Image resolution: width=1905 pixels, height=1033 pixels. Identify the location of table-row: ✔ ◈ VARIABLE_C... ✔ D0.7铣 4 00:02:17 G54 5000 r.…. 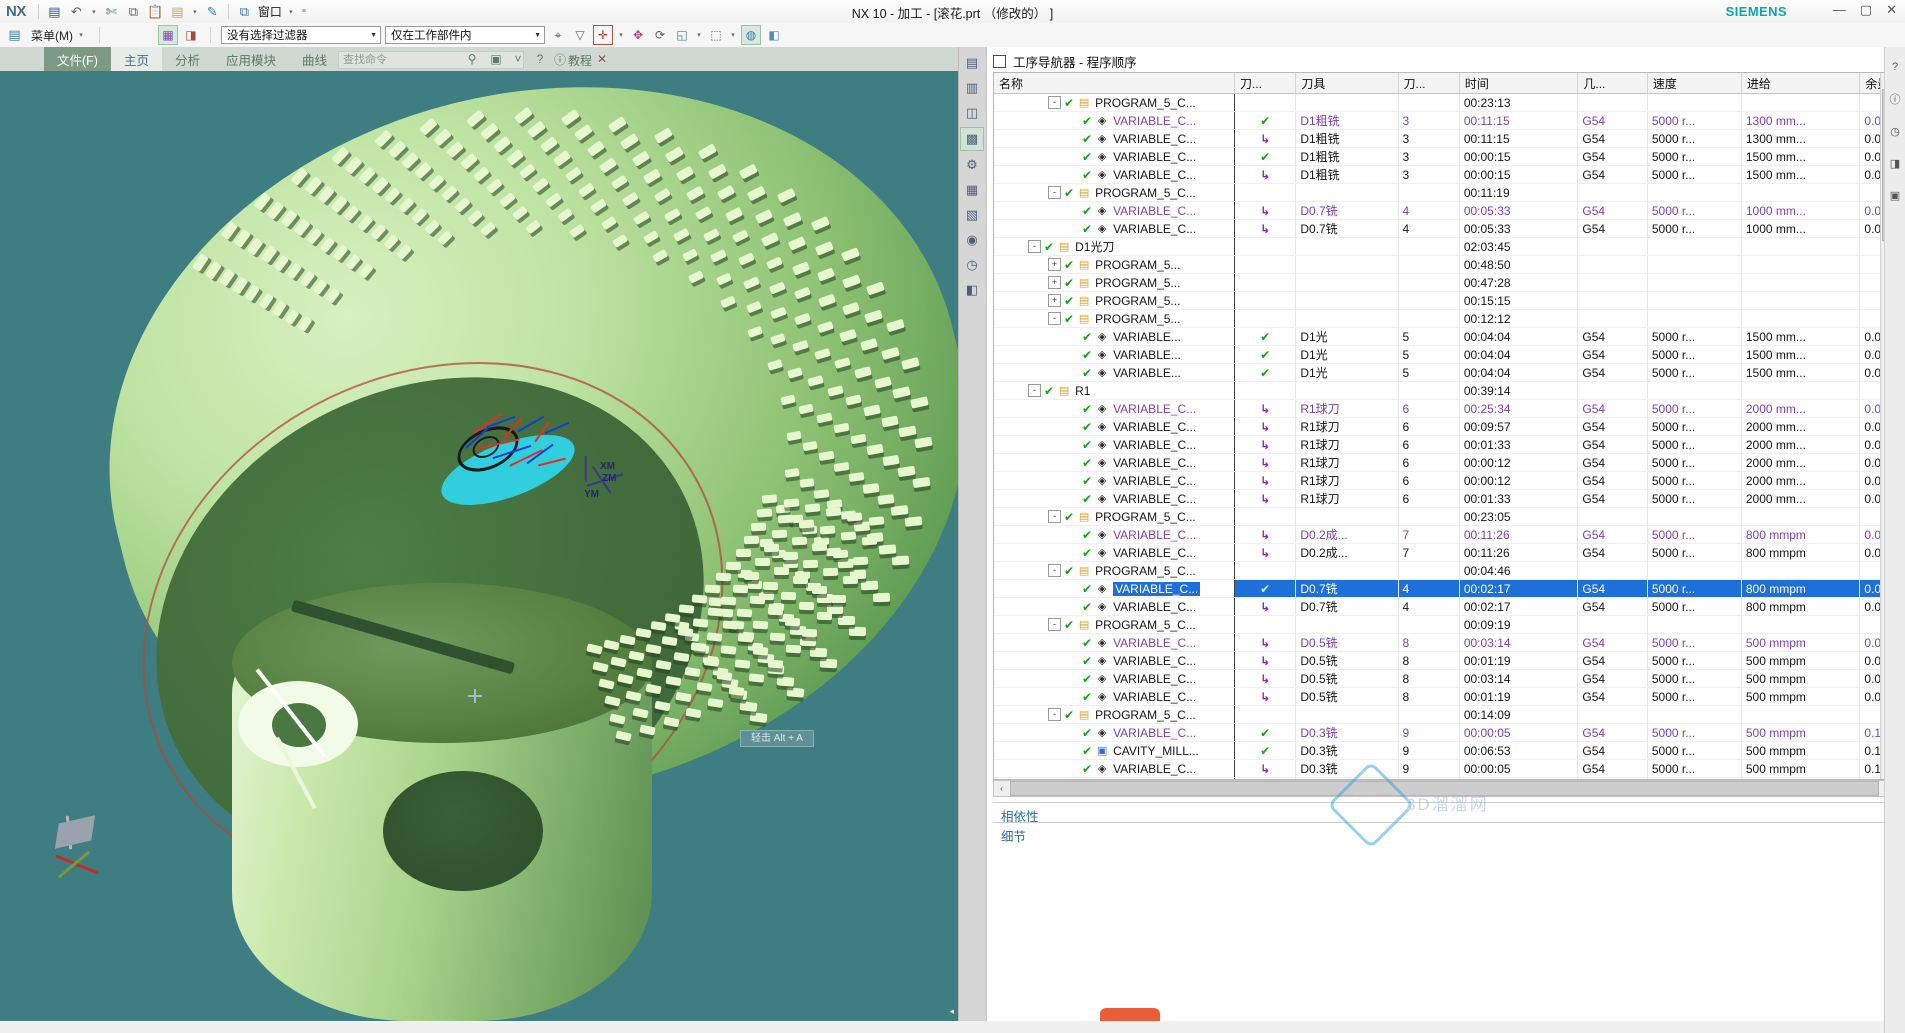
(1444, 588).